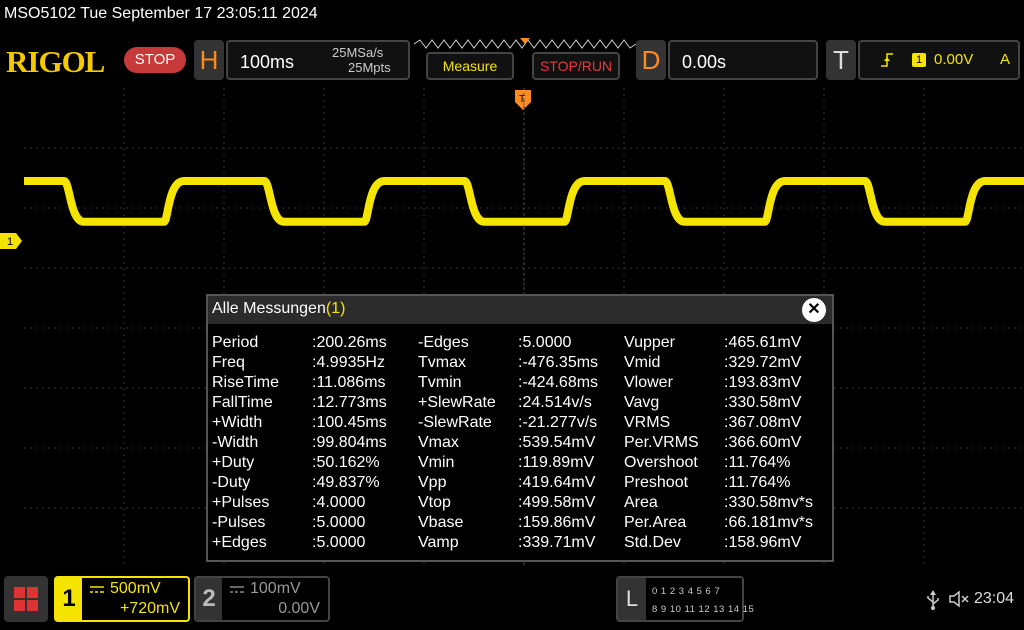 The width and height of the screenshot is (1024, 630). Describe the element at coordinates (743, 60) in the screenshot. I see `delay-panel: 0.00s` at that location.